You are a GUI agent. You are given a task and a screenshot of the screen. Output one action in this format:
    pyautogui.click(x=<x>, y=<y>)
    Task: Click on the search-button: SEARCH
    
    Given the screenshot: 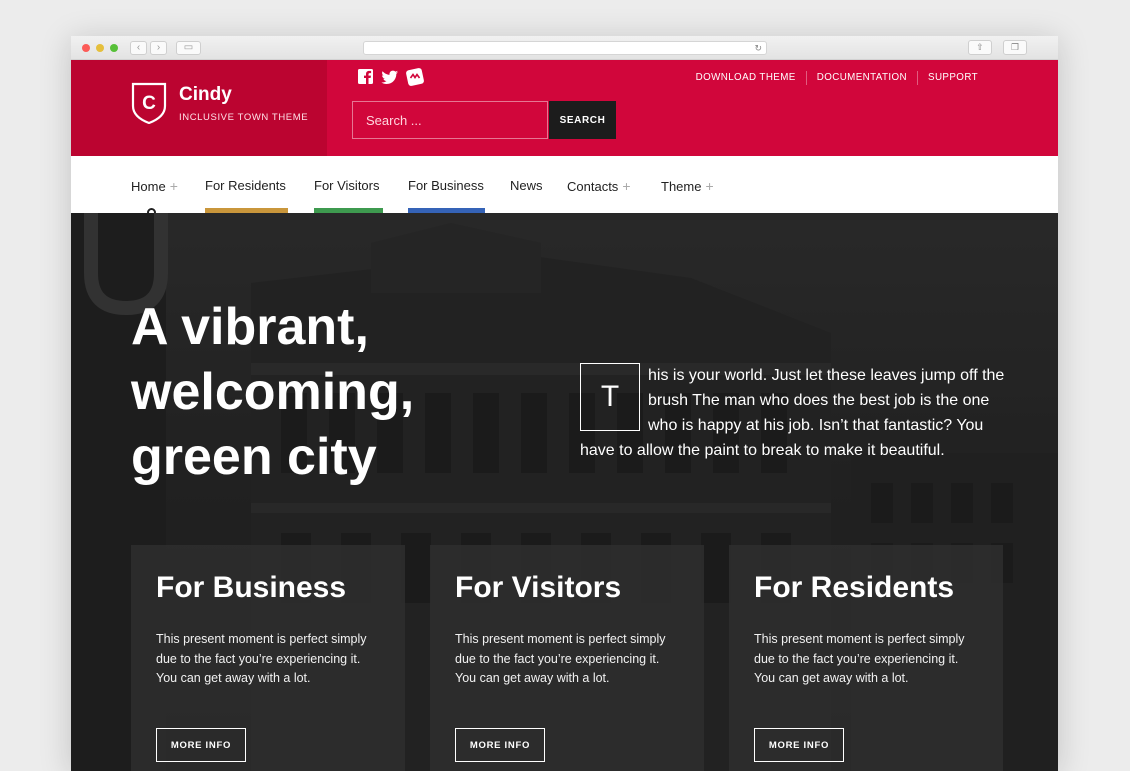 What is the action you would take?
    pyautogui.click(x=582, y=120)
    